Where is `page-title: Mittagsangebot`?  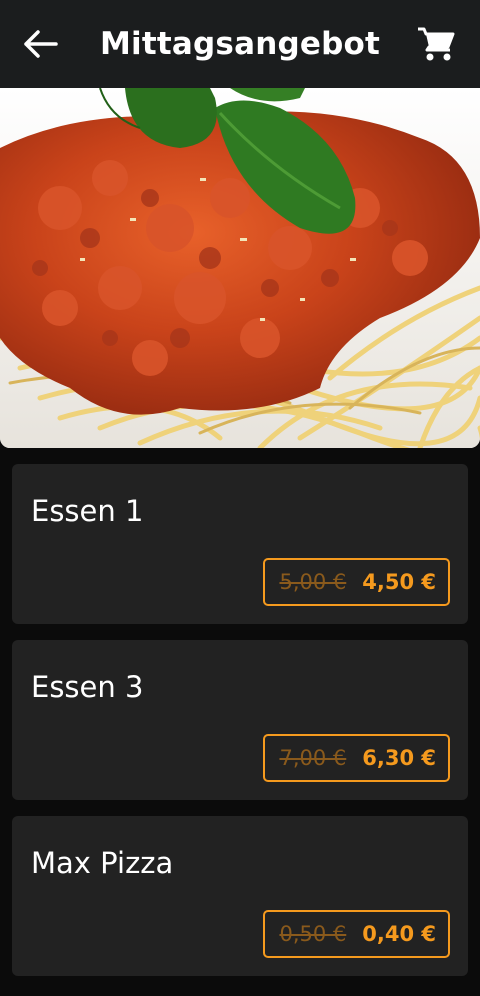 page-title: Mittagsangebot is located at coordinates (240, 44).